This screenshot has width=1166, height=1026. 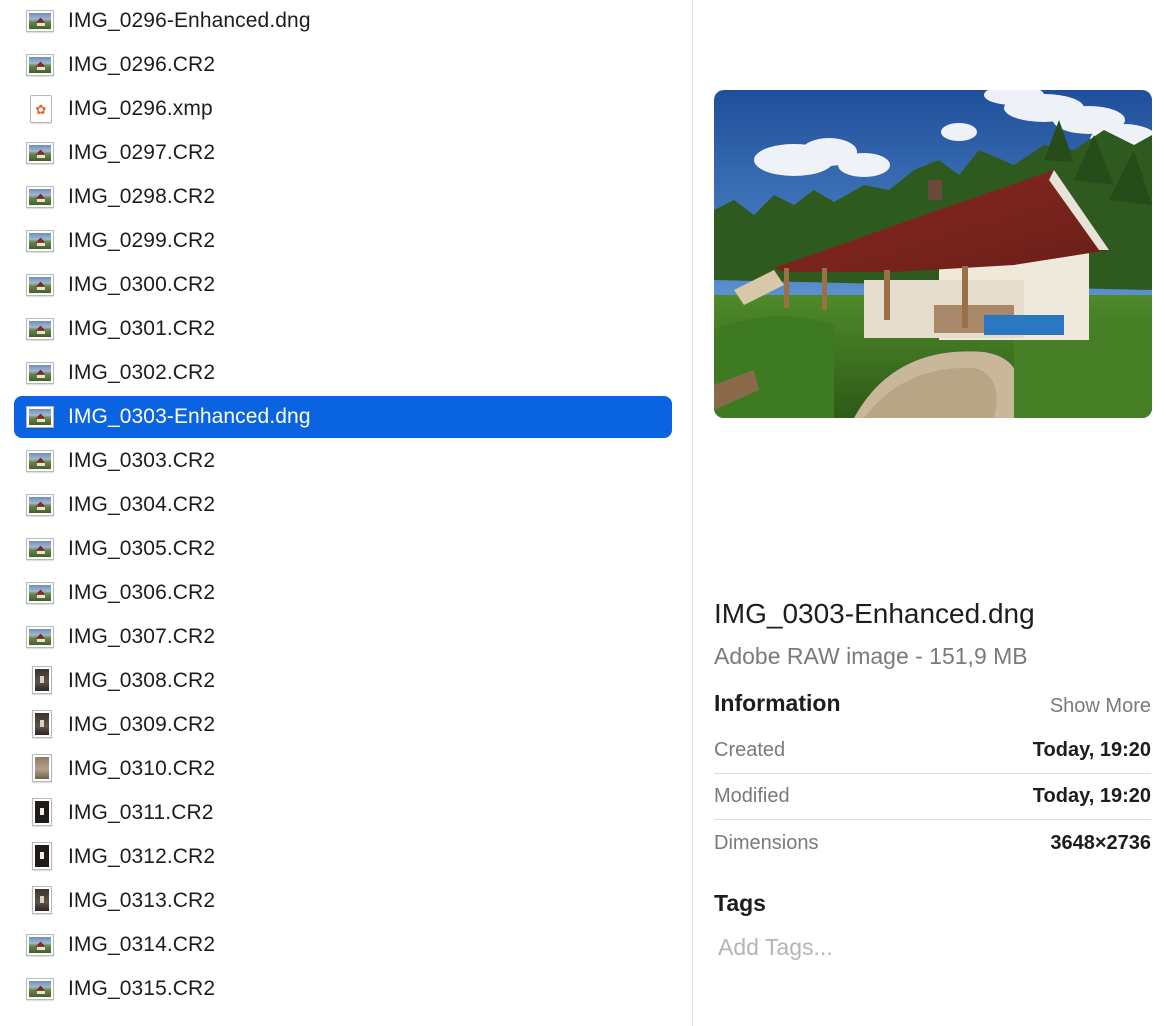 What do you see at coordinates (343, 153) in the screenshot?
I see `file-row: IMG_0297.CR2` at bounding box center [343, 153].